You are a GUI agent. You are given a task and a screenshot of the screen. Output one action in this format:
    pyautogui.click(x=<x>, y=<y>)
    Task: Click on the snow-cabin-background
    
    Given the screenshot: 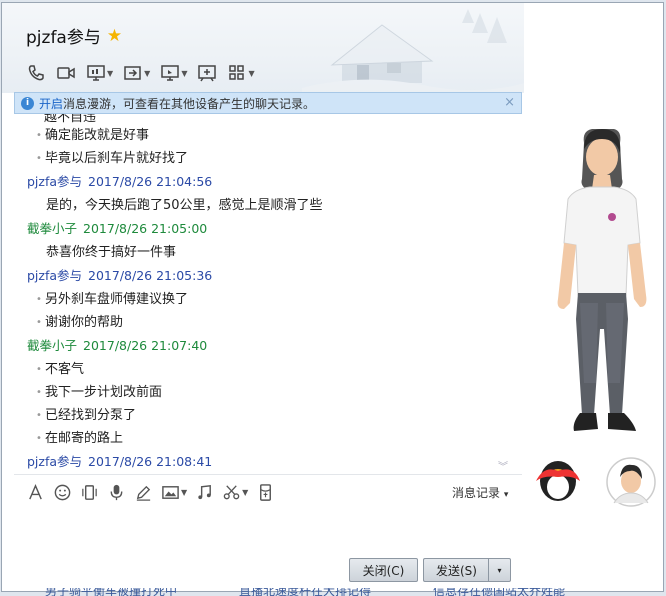 What is the action you would take?
    pyautogui.click(x=417, y=51)
    